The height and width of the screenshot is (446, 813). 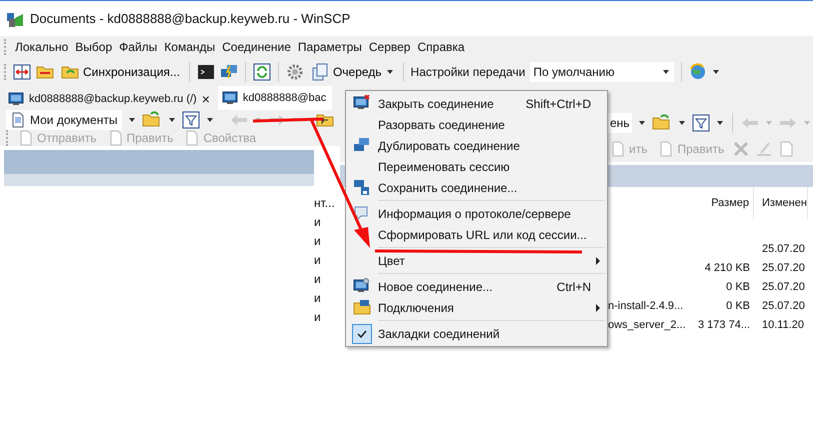 I want to click on session-tab: kd0888888@backup.keyweb.ru (/) ×, so click(x=110, y=99).